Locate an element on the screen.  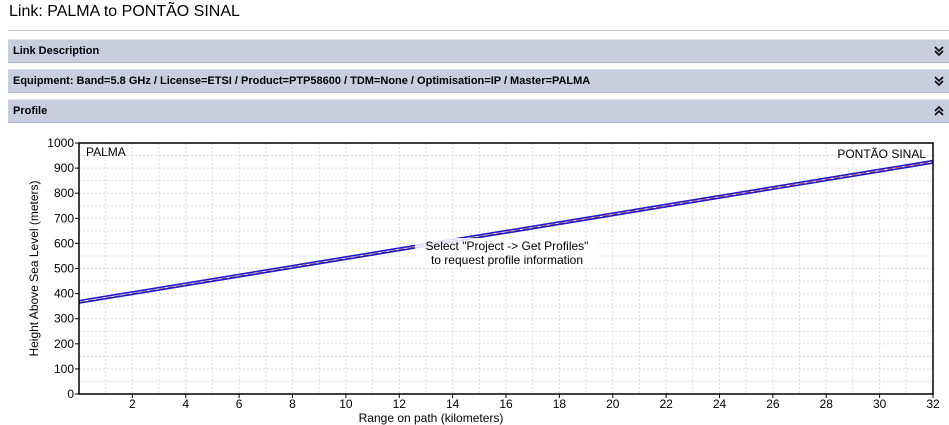
x-tick-label: 32 is located at coordinates (933, 404).